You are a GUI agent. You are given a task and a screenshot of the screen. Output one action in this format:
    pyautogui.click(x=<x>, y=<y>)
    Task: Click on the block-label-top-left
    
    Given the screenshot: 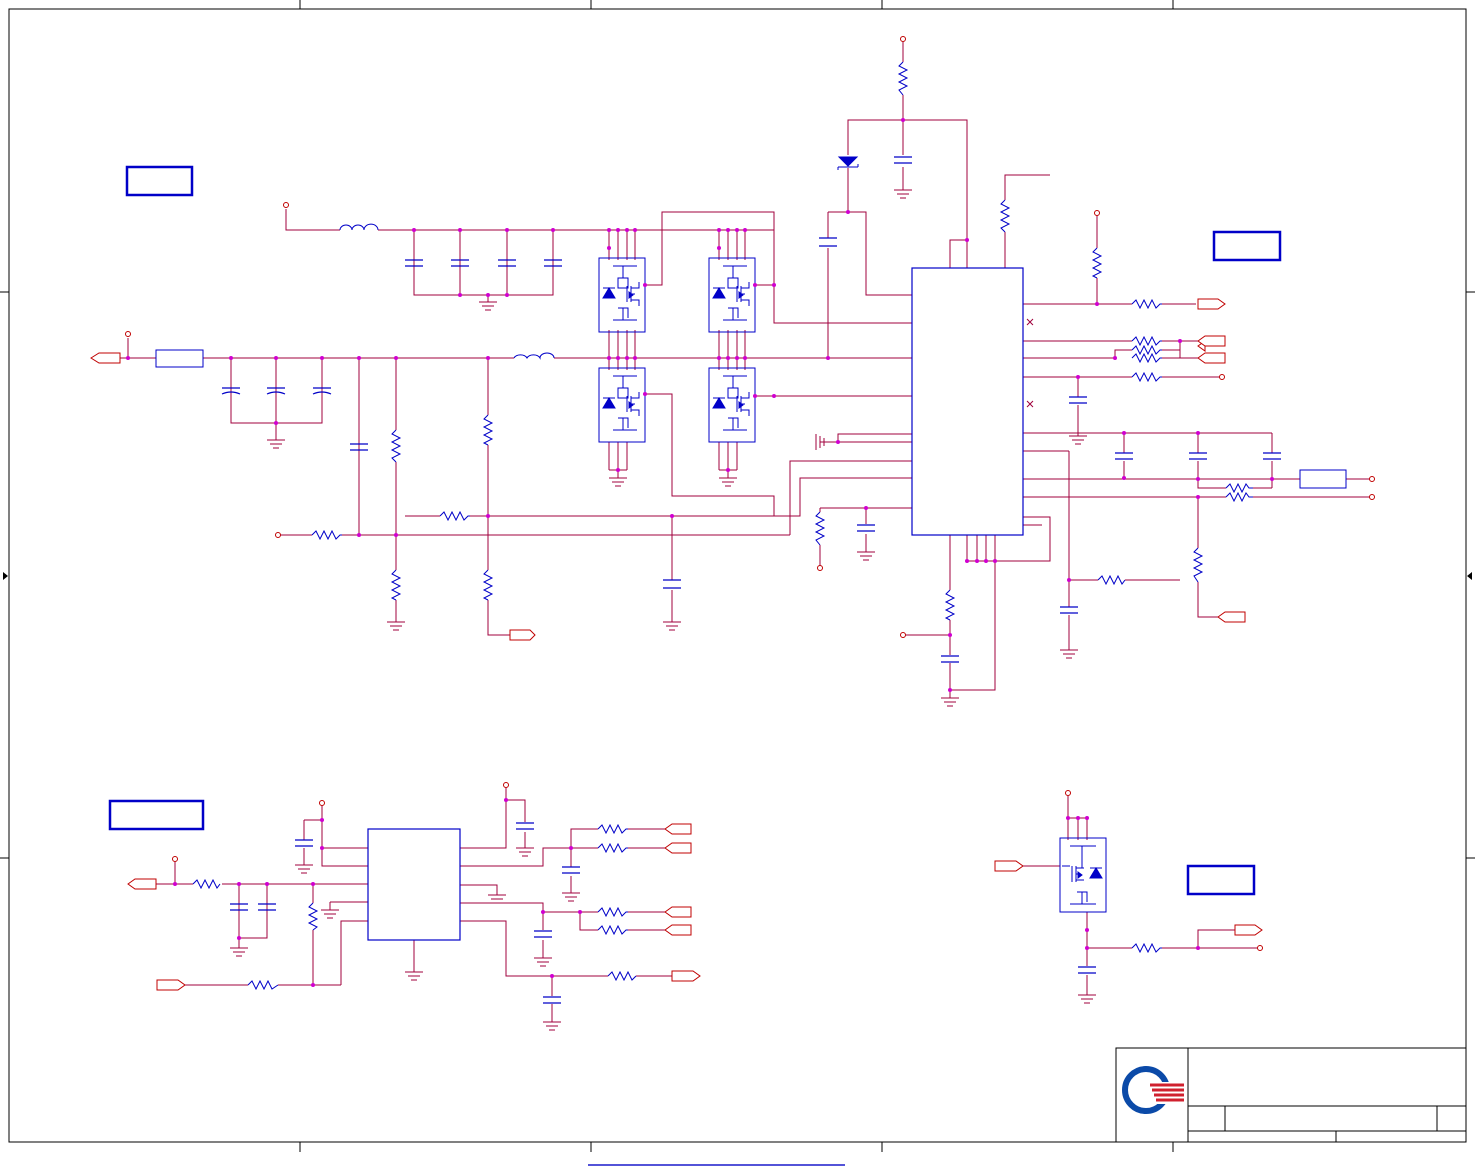 What is the action you would take?
    pyautogui.click(x=159, y=181)
    